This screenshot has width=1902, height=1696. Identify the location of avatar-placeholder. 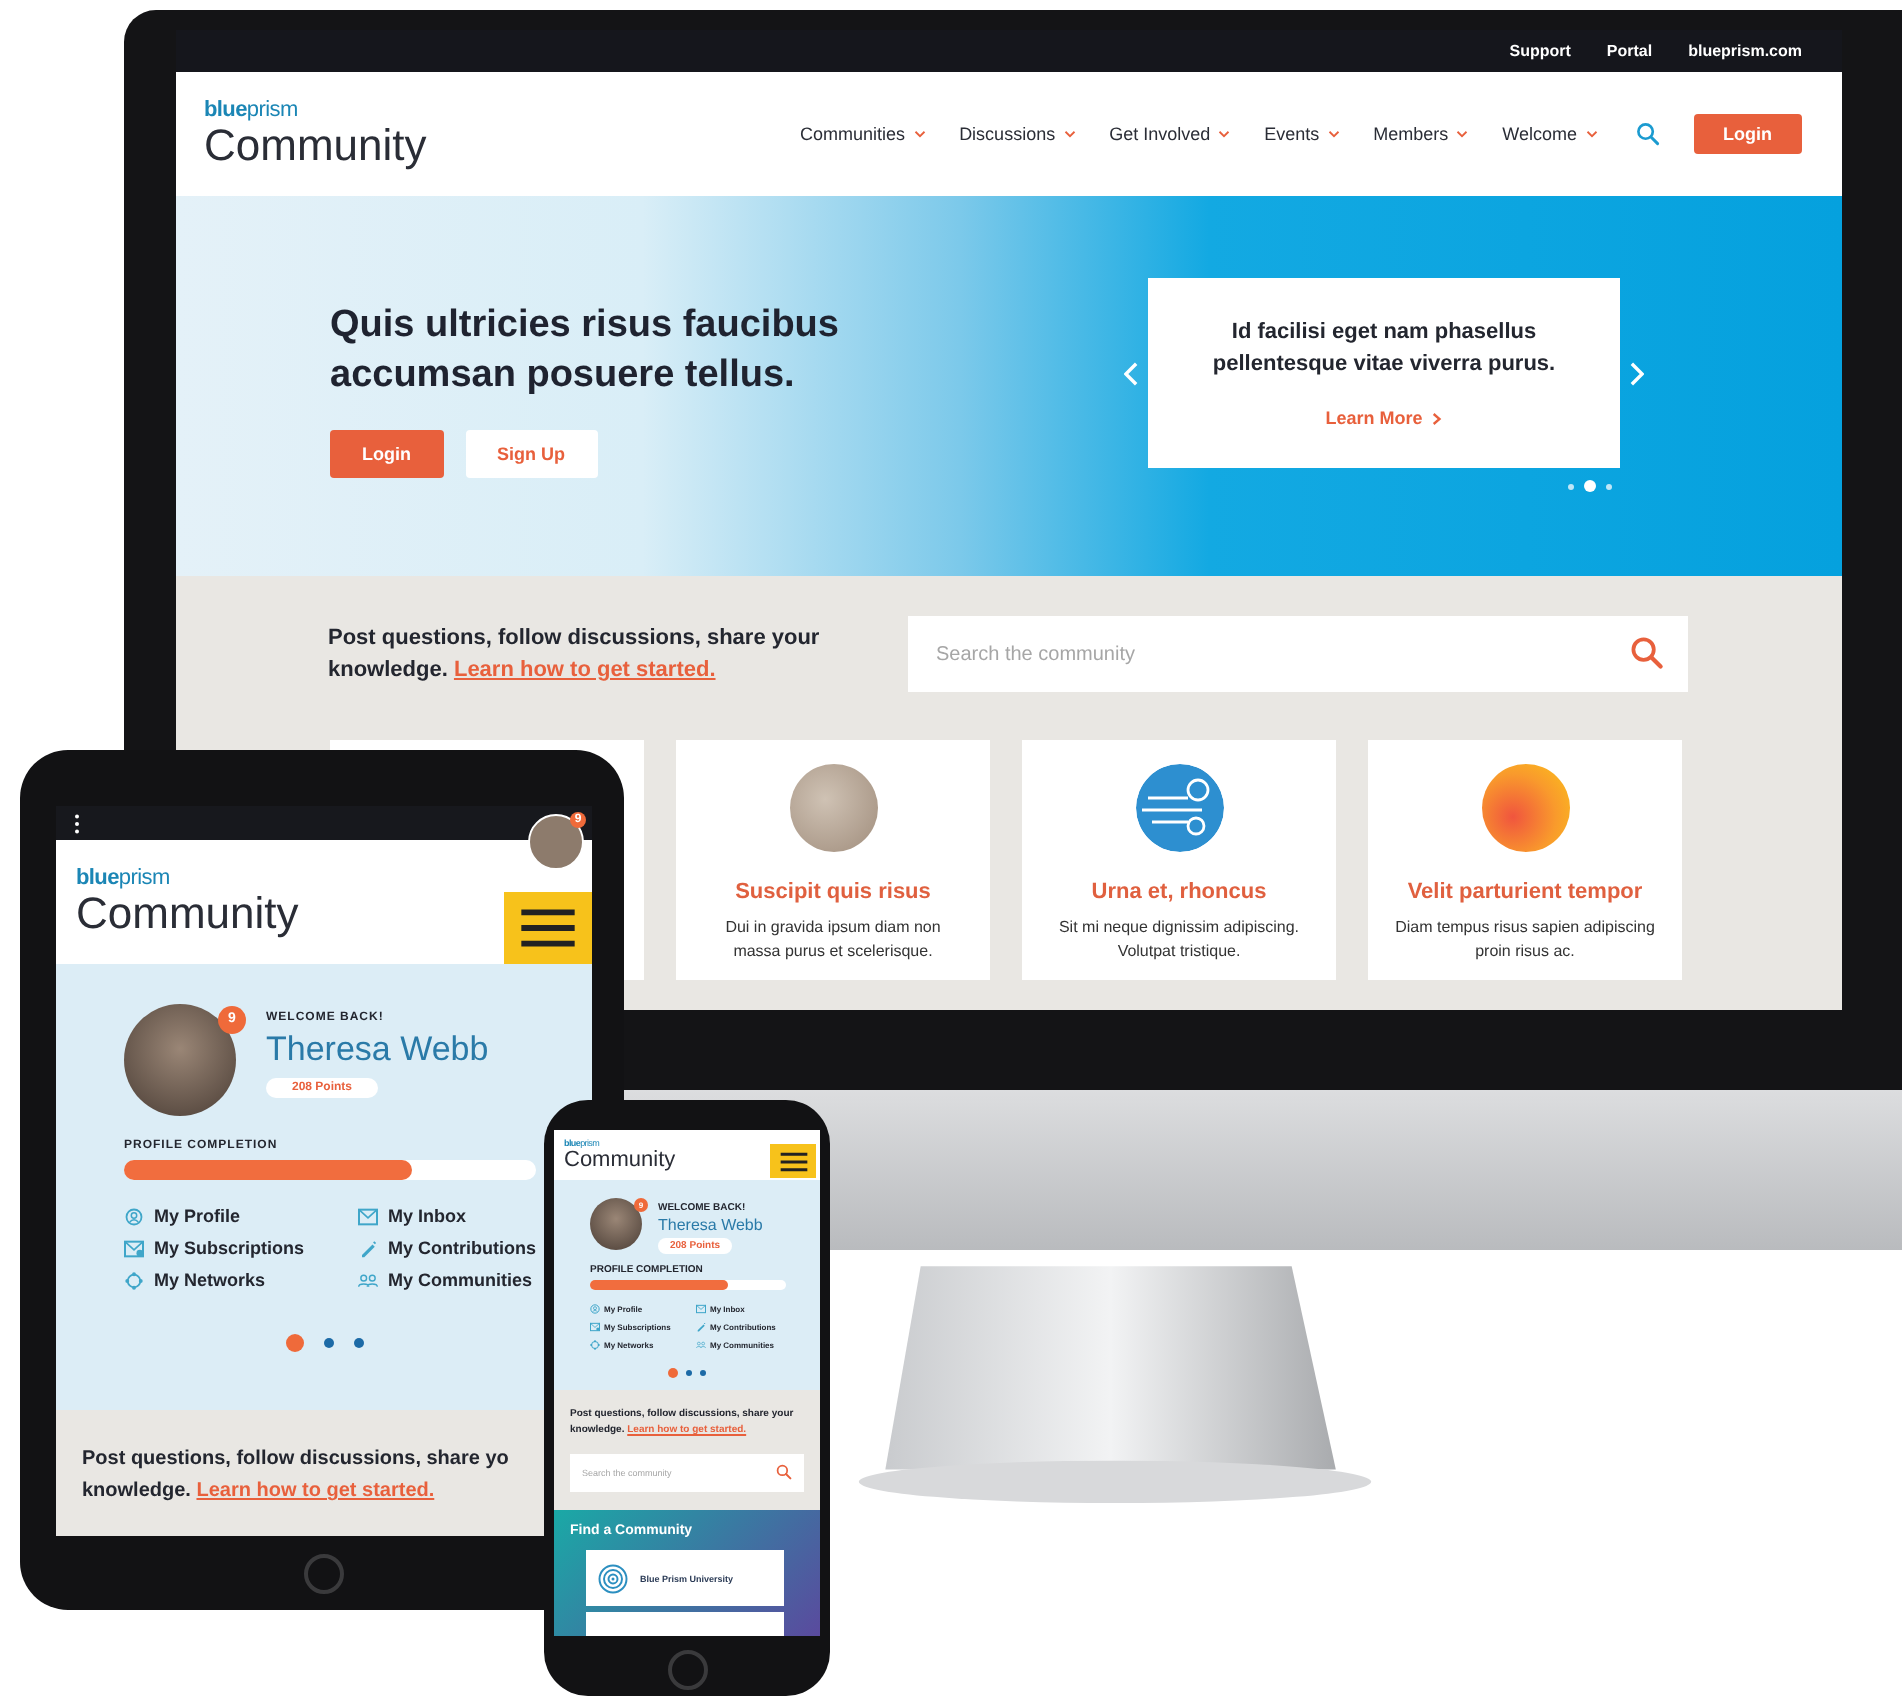
(616, 1224).